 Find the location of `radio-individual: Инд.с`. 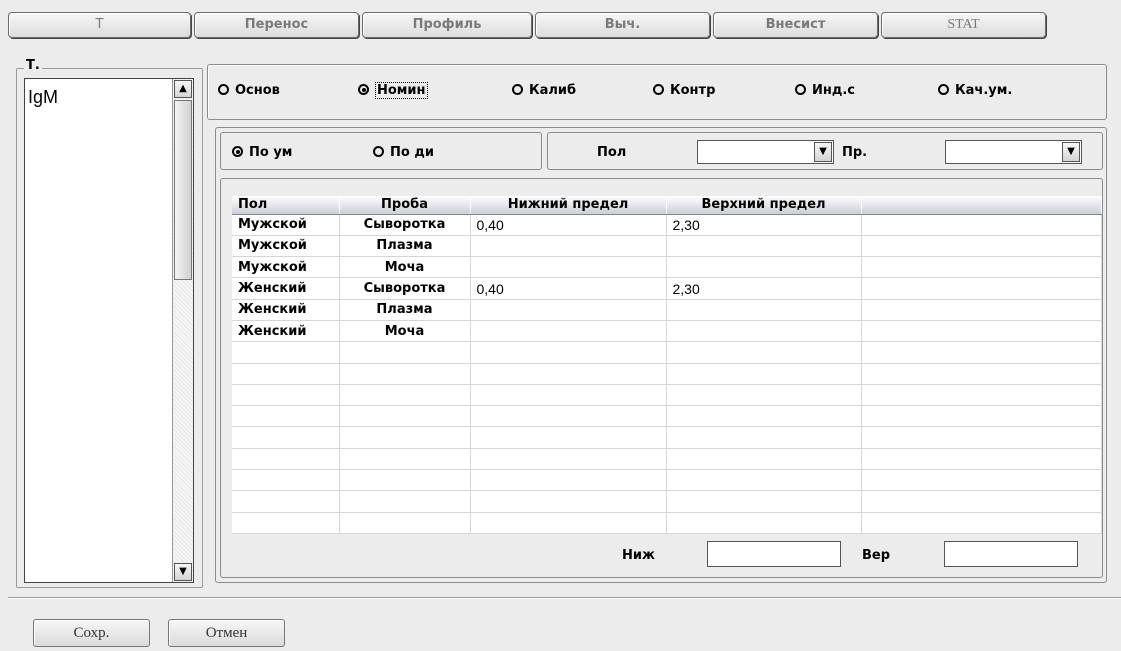

radio-individual: Инд.с is located at coordinates (825, 90).